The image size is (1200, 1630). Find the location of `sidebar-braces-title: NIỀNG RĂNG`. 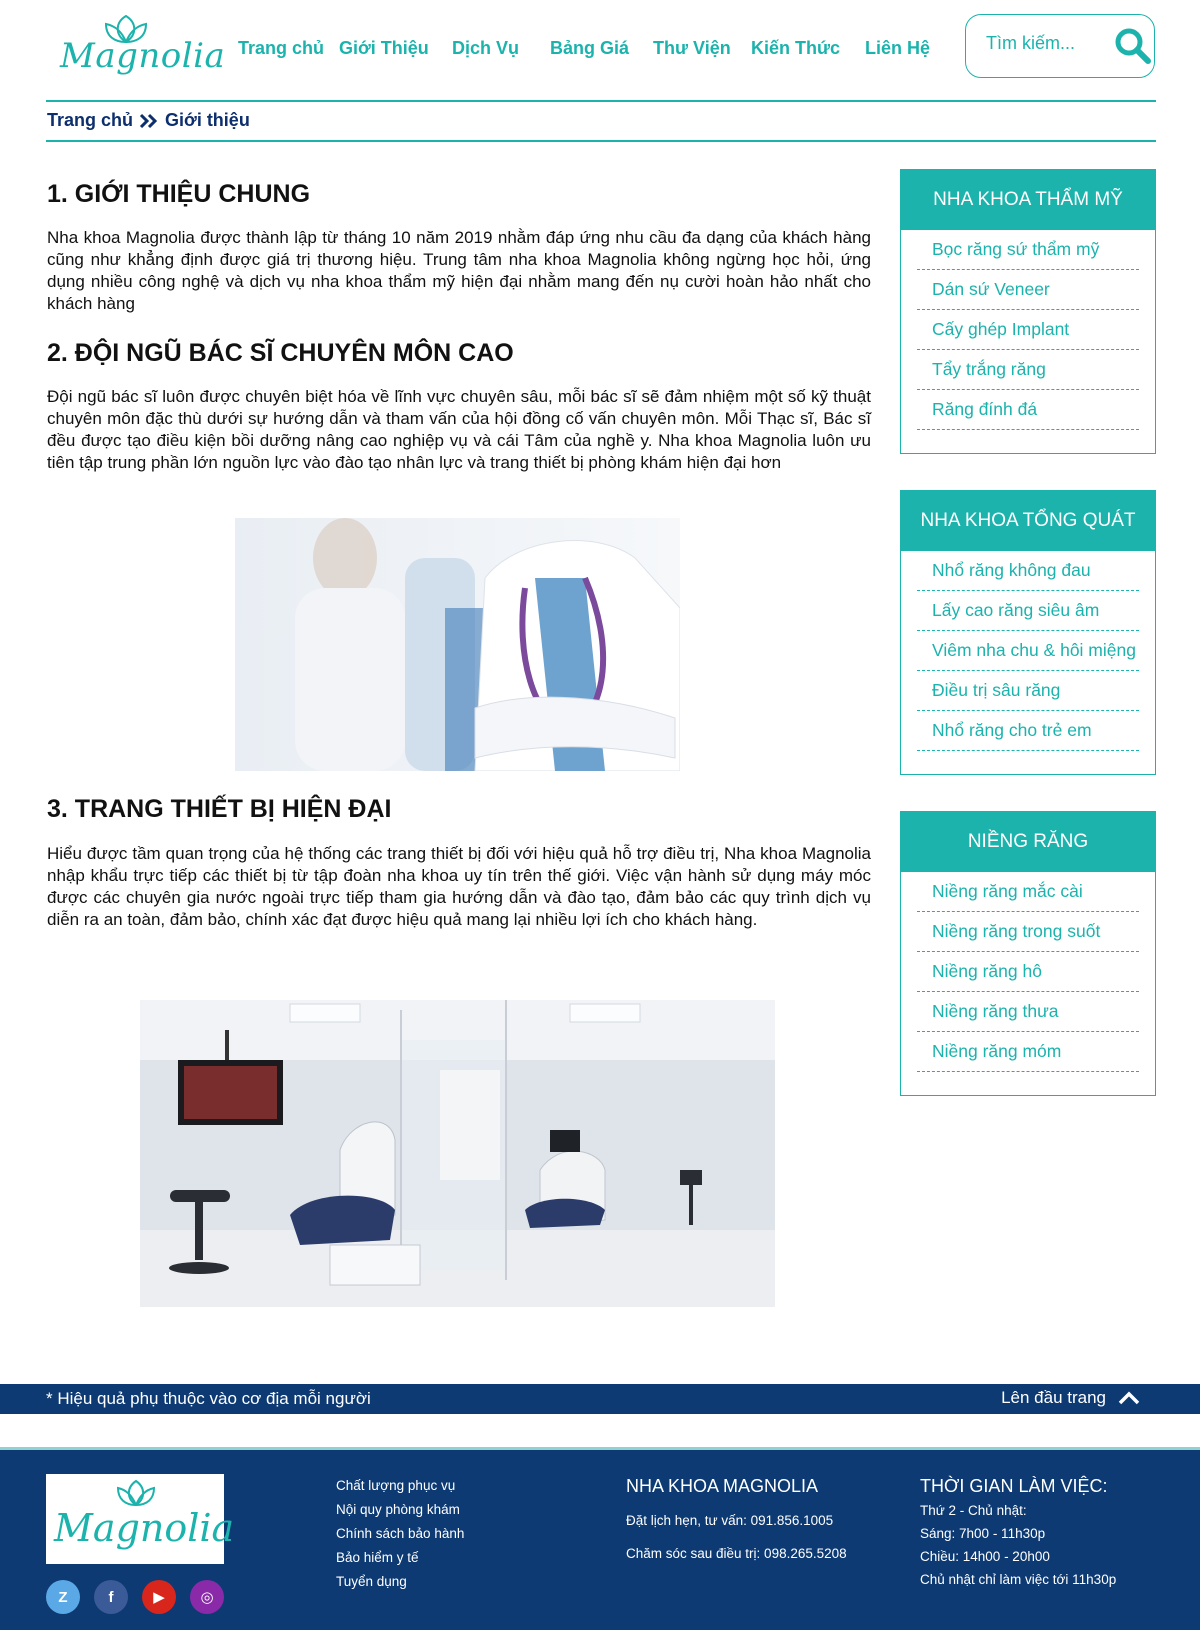

sidebar-braces-title: NIỀNG RĂNG is located at coordinates (1028, 842).